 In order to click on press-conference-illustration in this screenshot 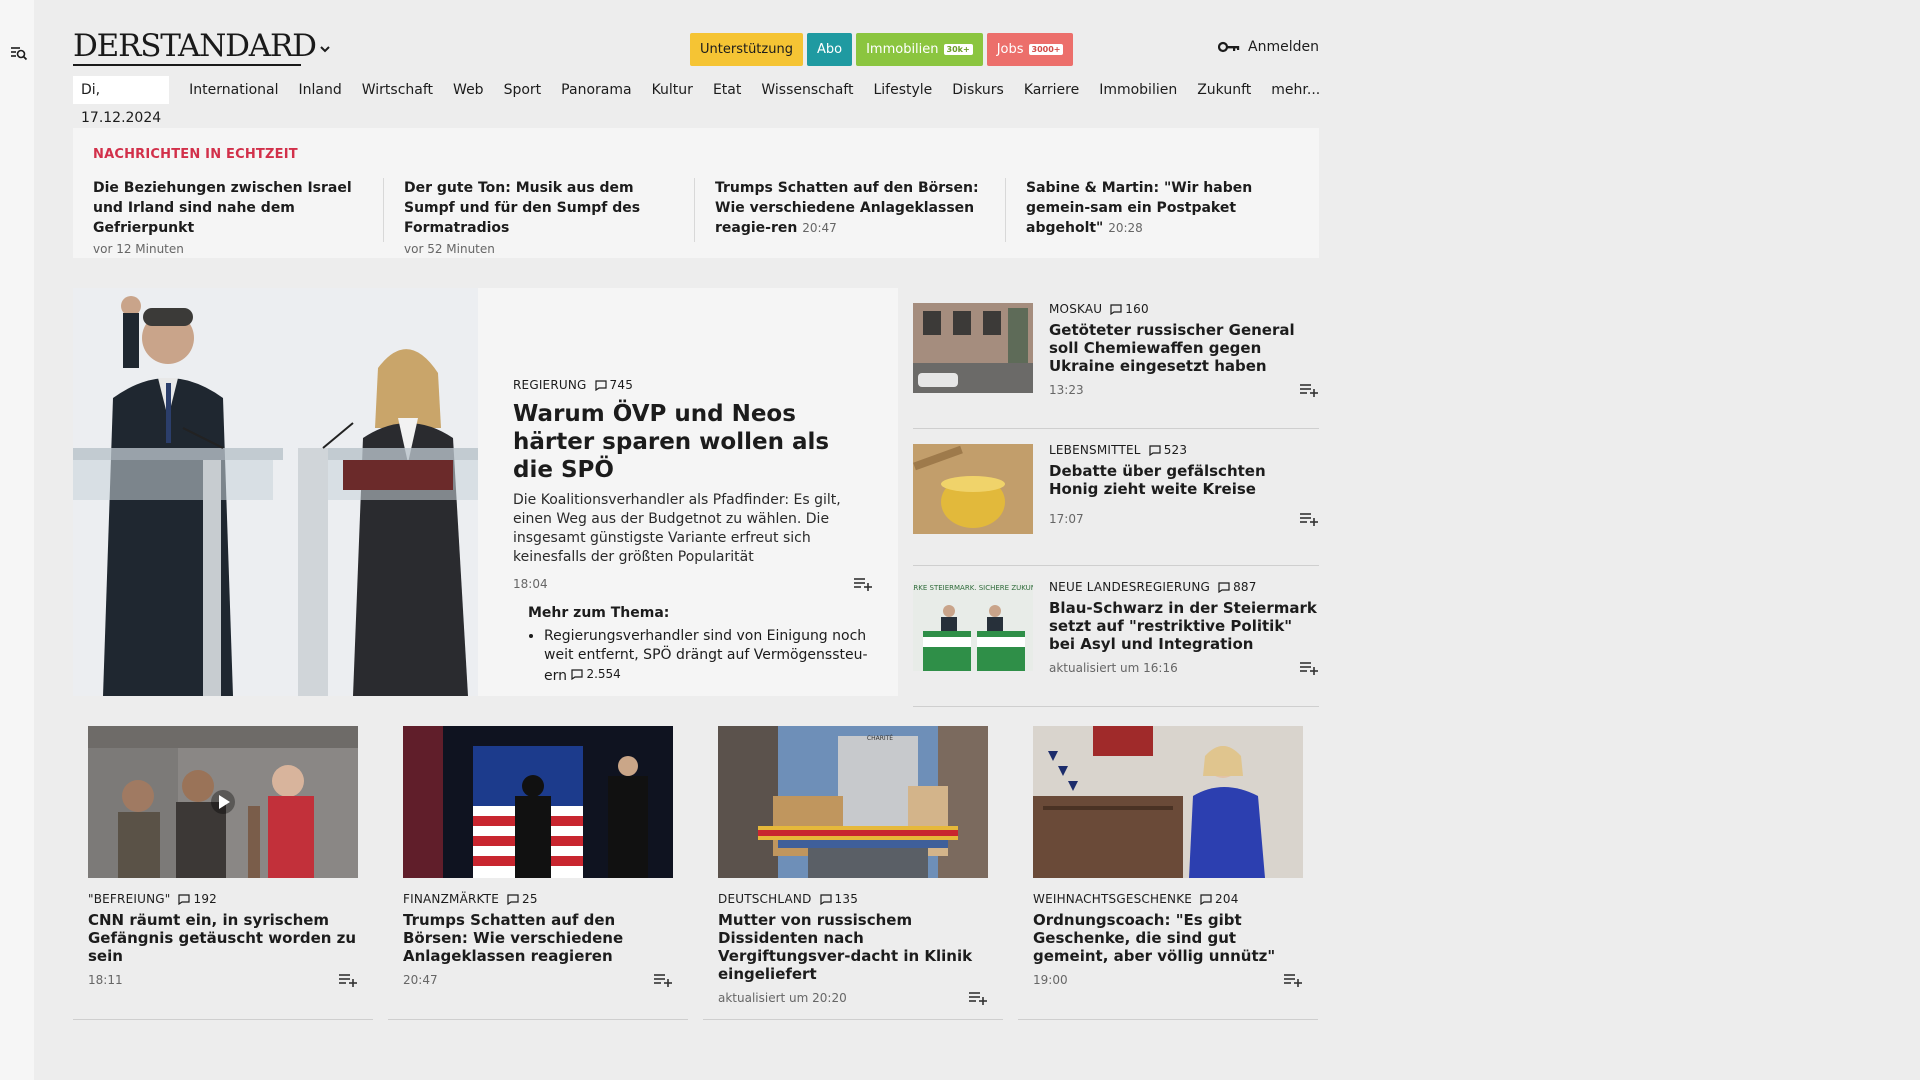, I will do `click(275, 492)`.